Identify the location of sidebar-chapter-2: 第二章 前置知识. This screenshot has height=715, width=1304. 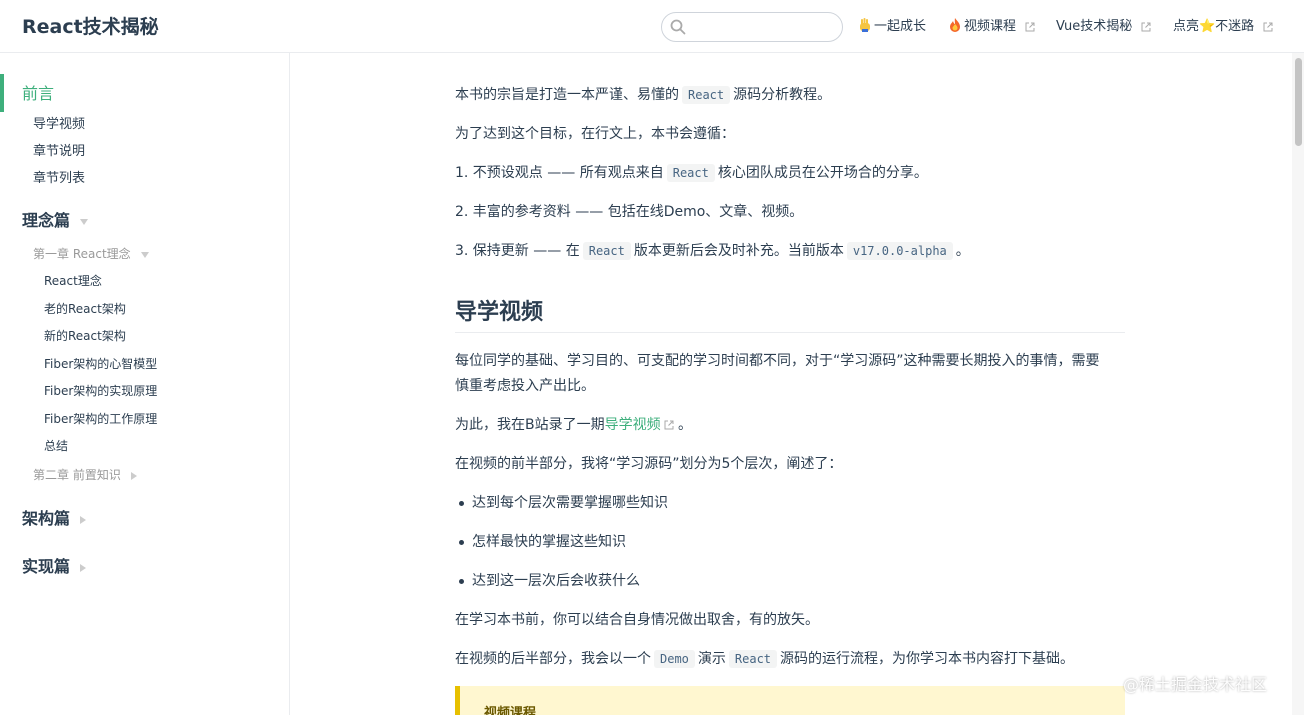
(85, 475).